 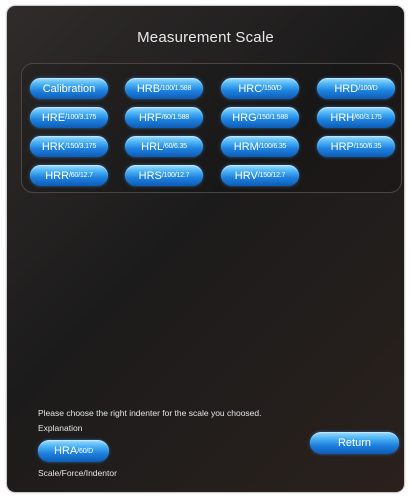 What do you see at coordinates (150, 175) in the screenshot?
I see `scale-name: HRS` at bounding box center [150, 175].